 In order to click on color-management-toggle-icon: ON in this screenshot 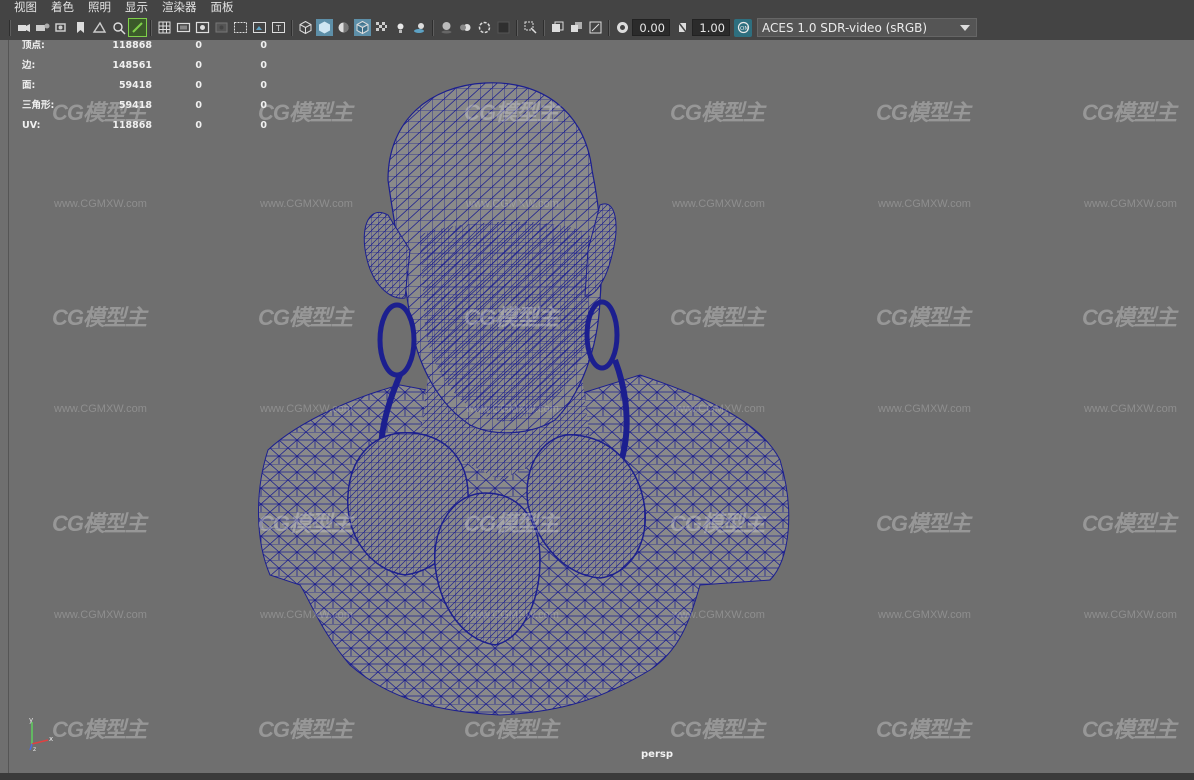, I will do `click(743, 27)`.